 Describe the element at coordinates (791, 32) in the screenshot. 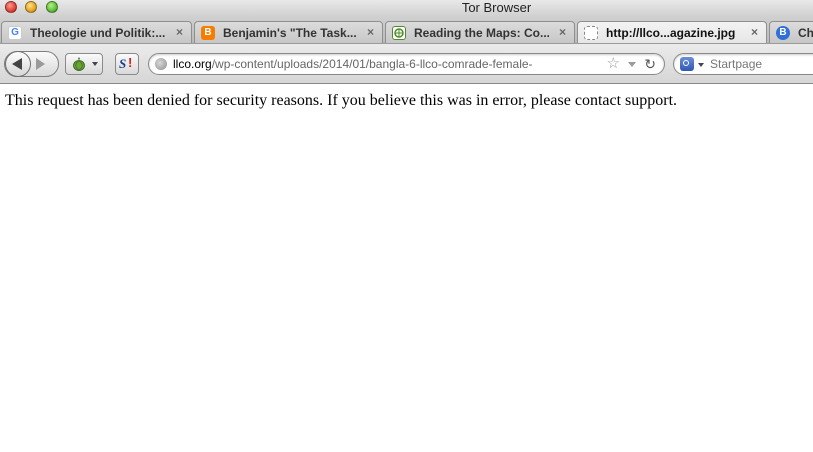

I see `tab-ch: B Ch` at that location.